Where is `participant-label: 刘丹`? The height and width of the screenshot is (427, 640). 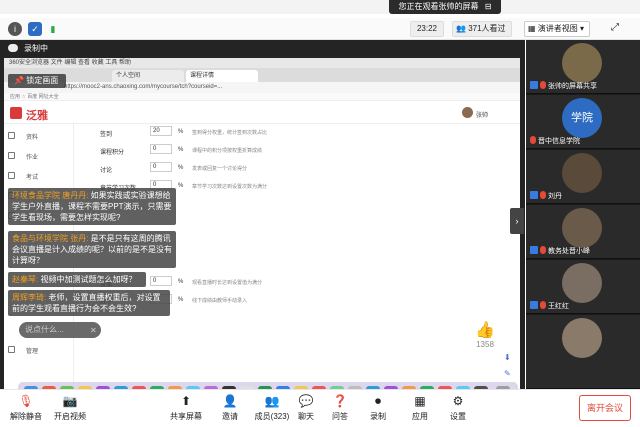
participant-label: 刘丹 is located at coordinates (546, 196).